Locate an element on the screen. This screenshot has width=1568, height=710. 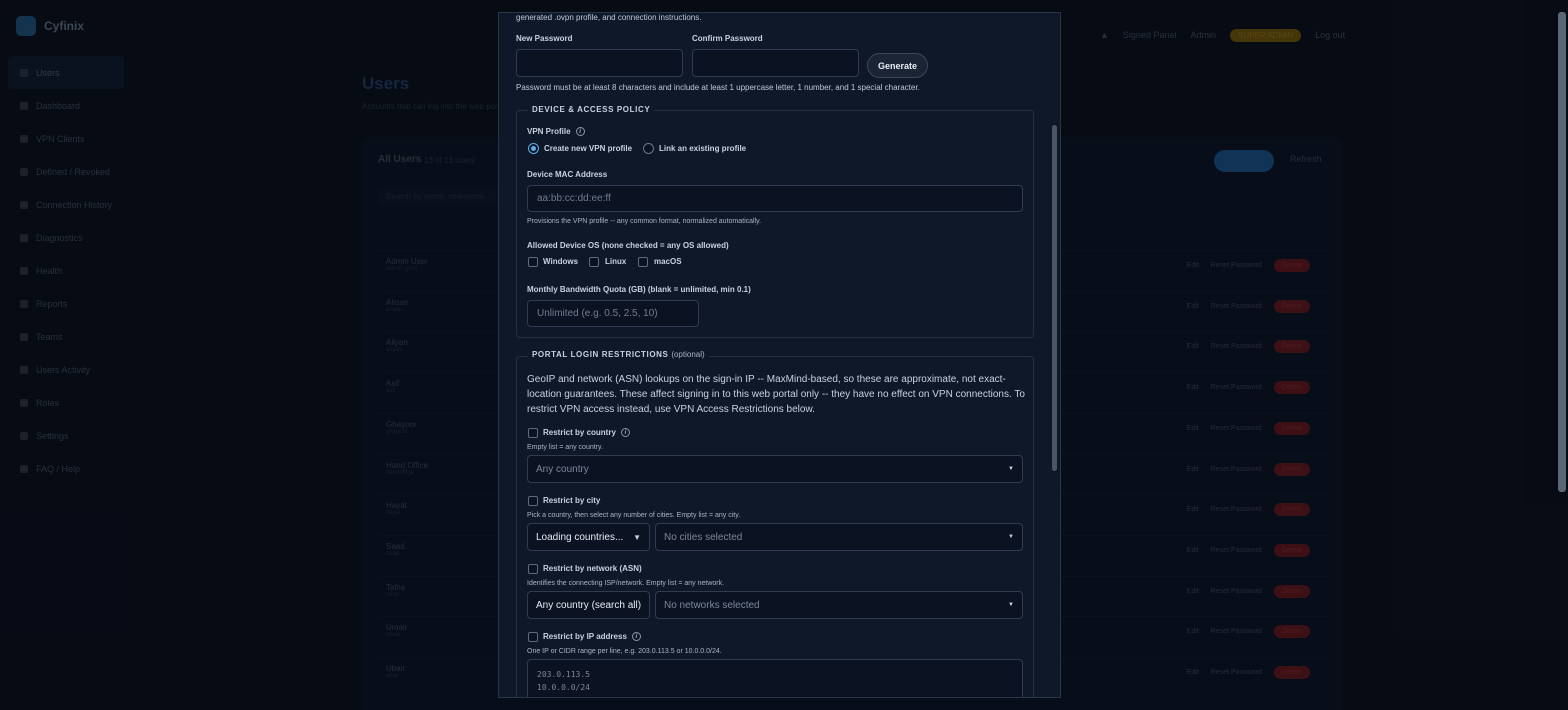
portal-restrictions-legend: PORTAL LOGIN RESTRICTIONS (optional) is located at coordinates (618, 354).